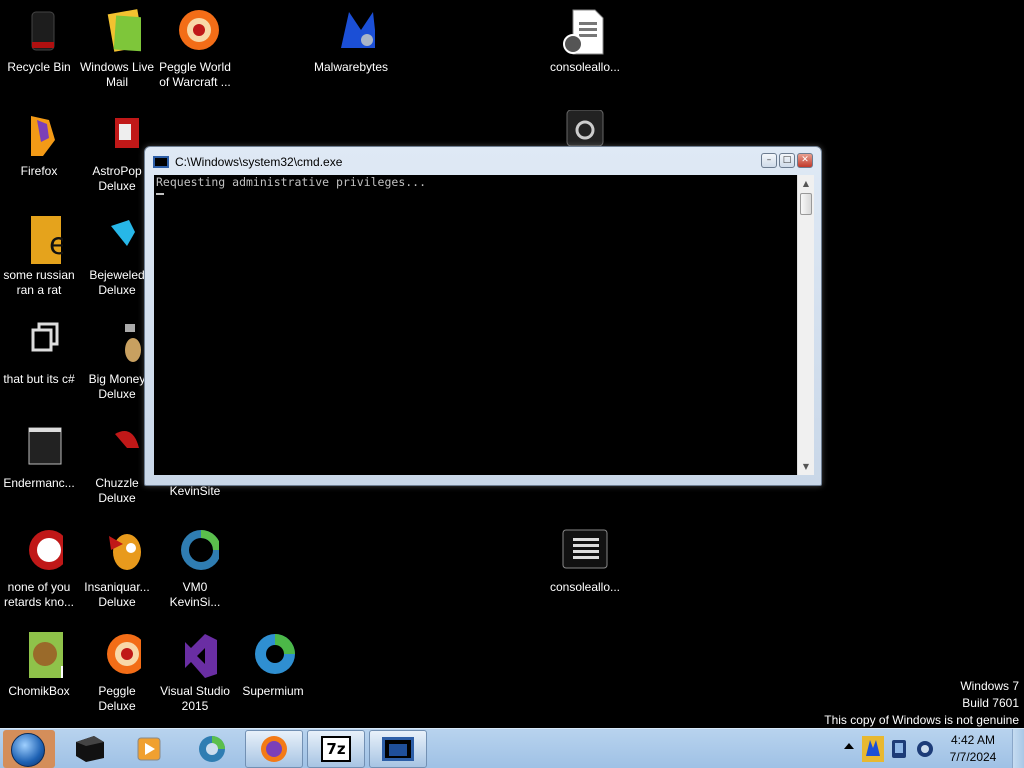 The image size is (1024, 768). I want to click on scroll-down-arrow-icon: ▼, so click(806, 466).